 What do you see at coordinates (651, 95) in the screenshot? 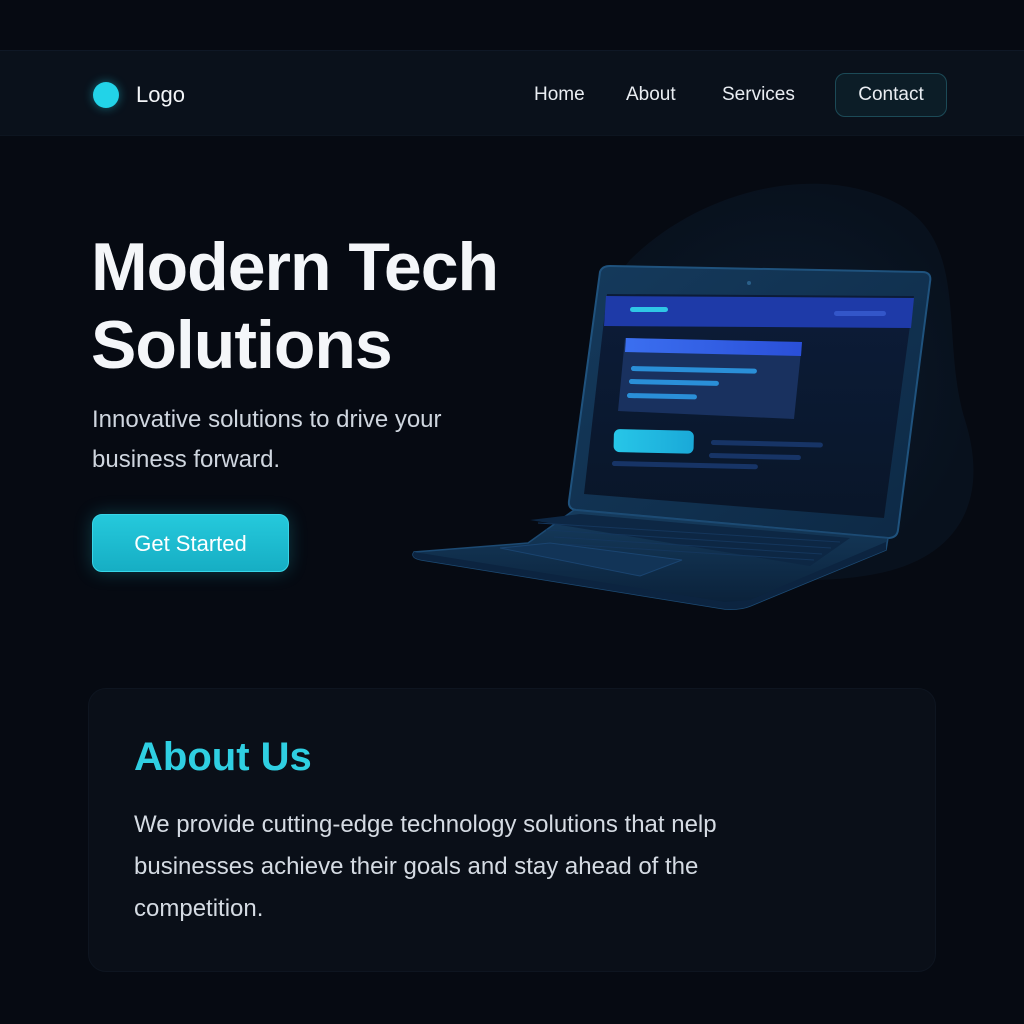
I see `nav-link-about: About` at bounding box center [651, 95].